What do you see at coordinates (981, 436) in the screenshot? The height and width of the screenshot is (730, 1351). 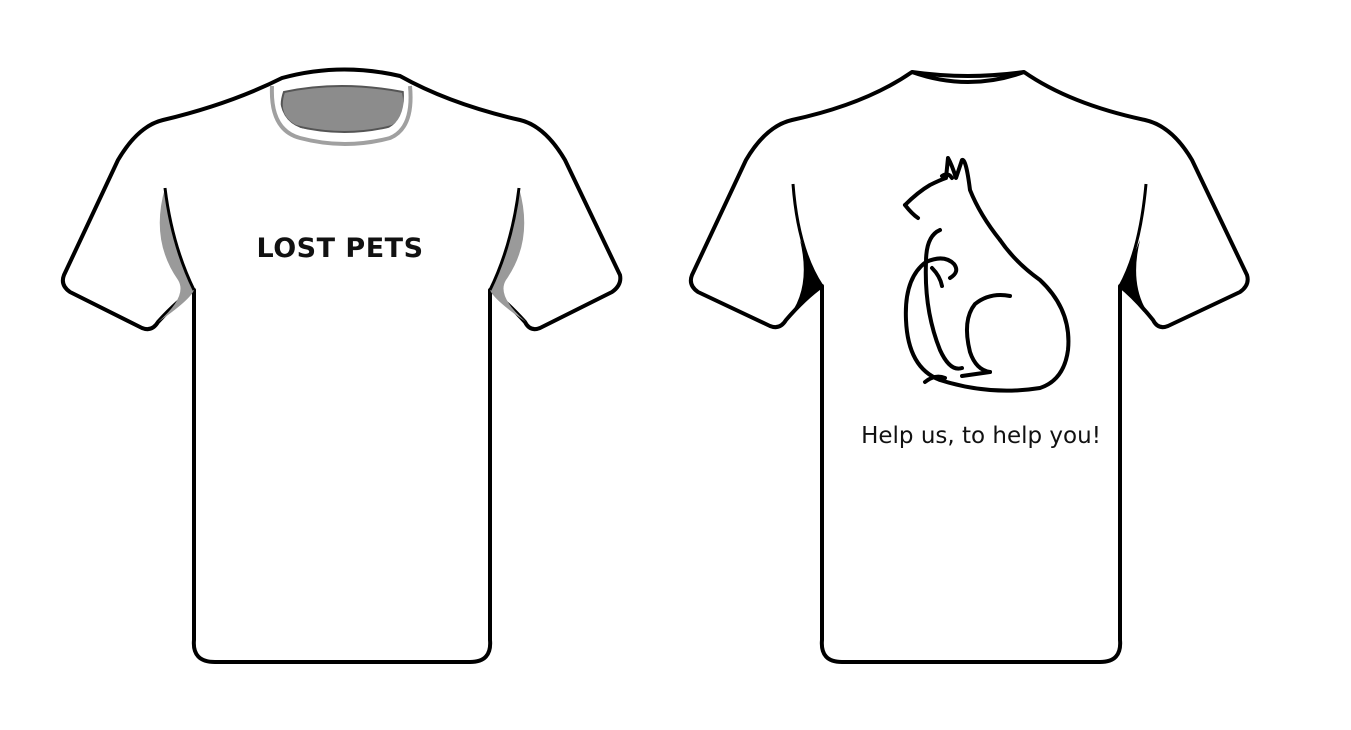 I see `back-print-text: Help us, to help you!` at bounding box center [981, 436].